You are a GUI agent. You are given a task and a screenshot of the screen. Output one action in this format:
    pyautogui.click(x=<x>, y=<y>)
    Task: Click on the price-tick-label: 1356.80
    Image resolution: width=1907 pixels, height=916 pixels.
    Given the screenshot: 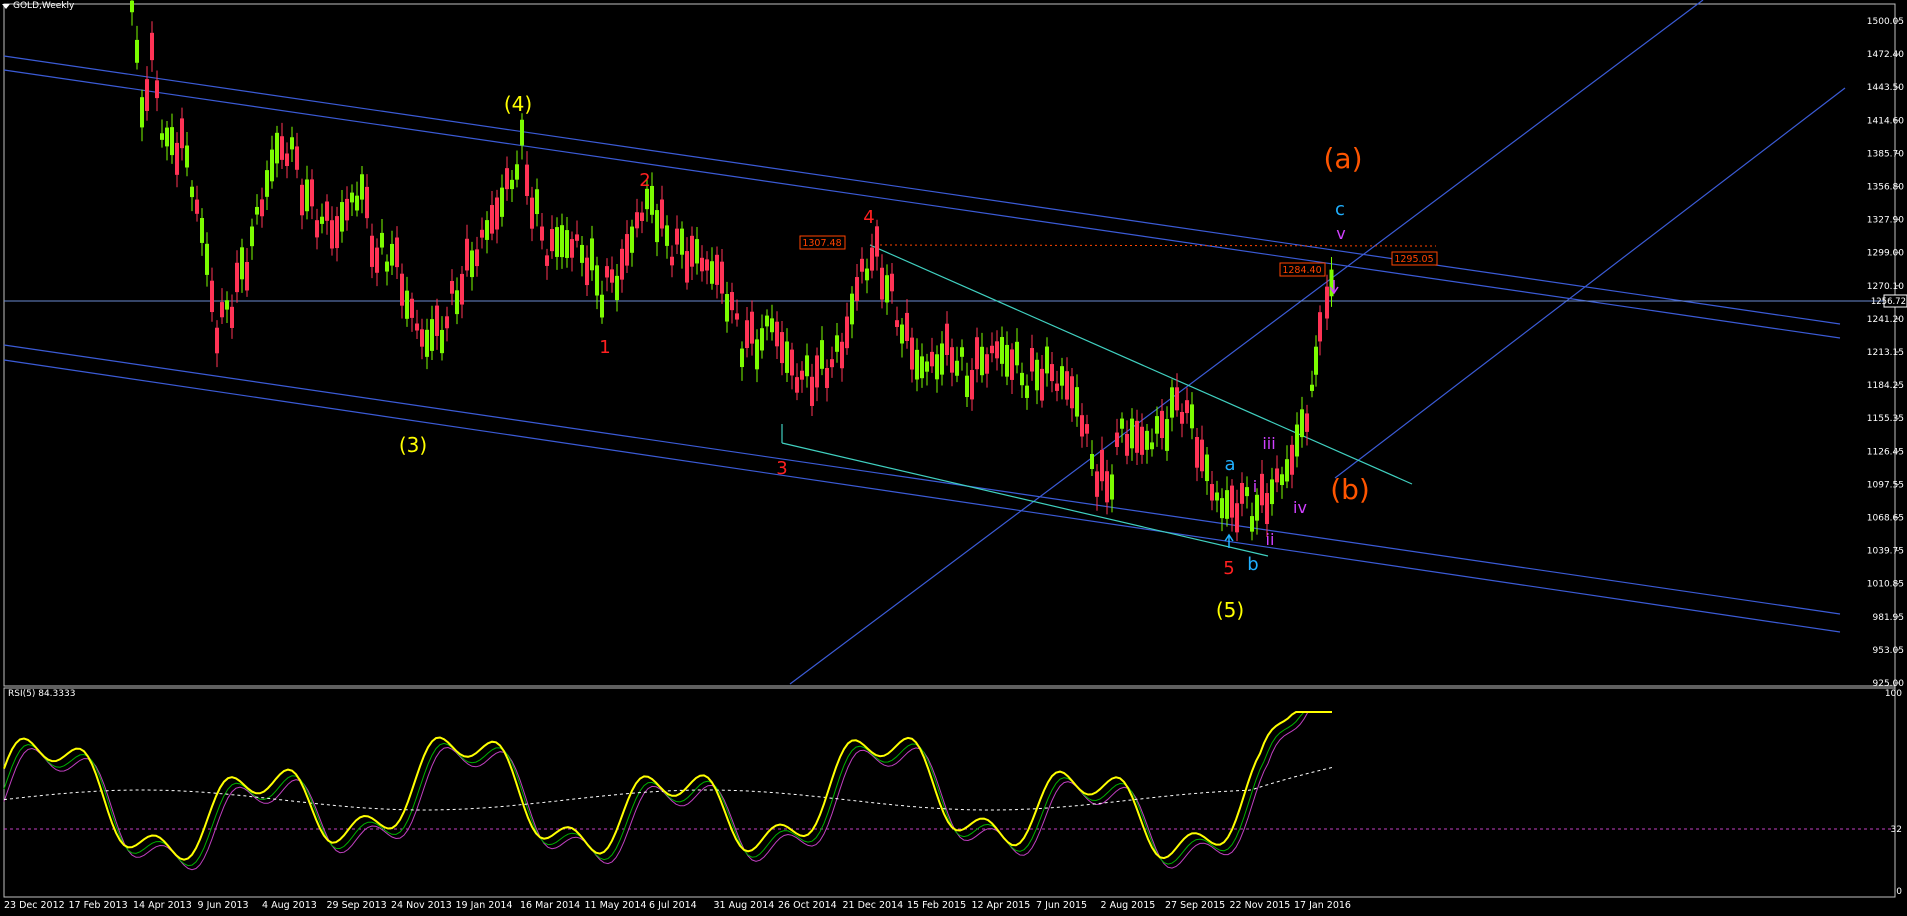 What is the action you would take?
    pyautogui.click(x=1885, y=188)
    